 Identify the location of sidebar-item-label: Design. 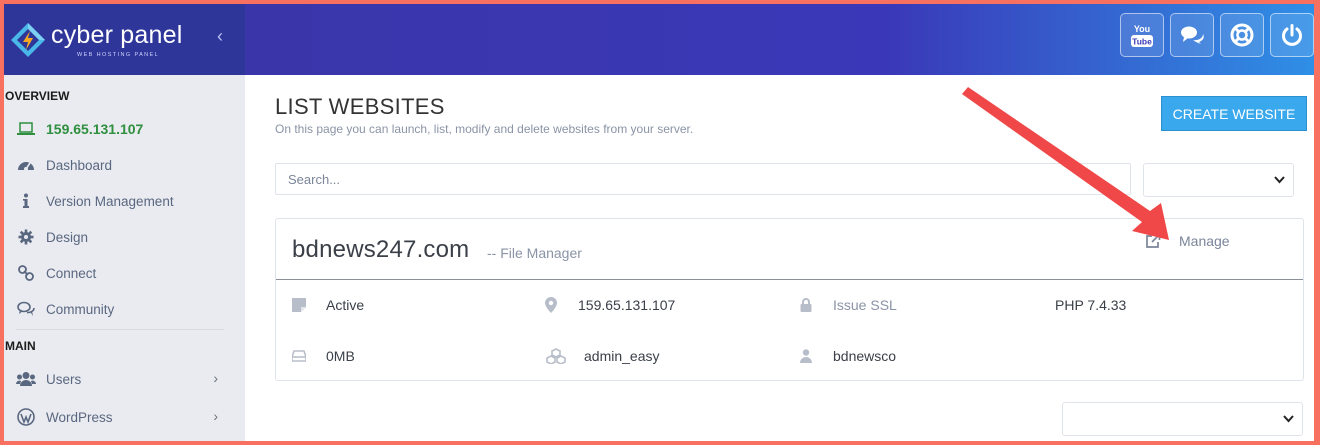
(67, 237).